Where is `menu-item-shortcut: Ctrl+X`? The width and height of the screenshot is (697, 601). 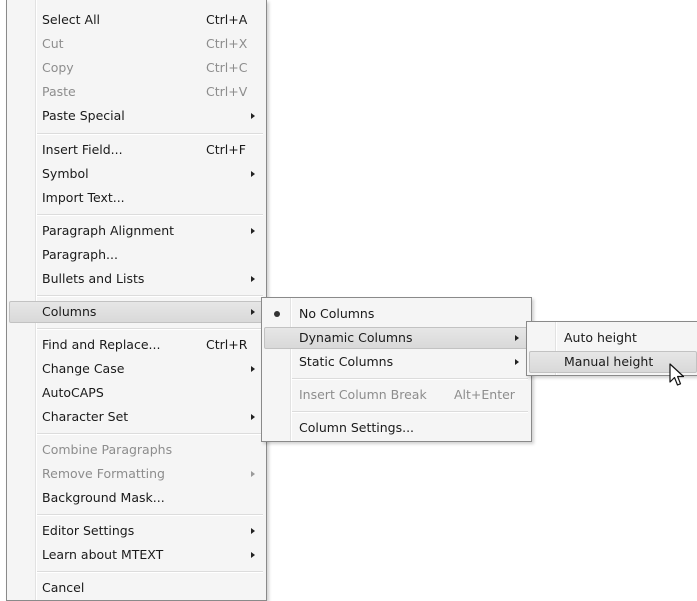
menu-item-shortcut: Ctrl+X is located at coordinates (227, 43).